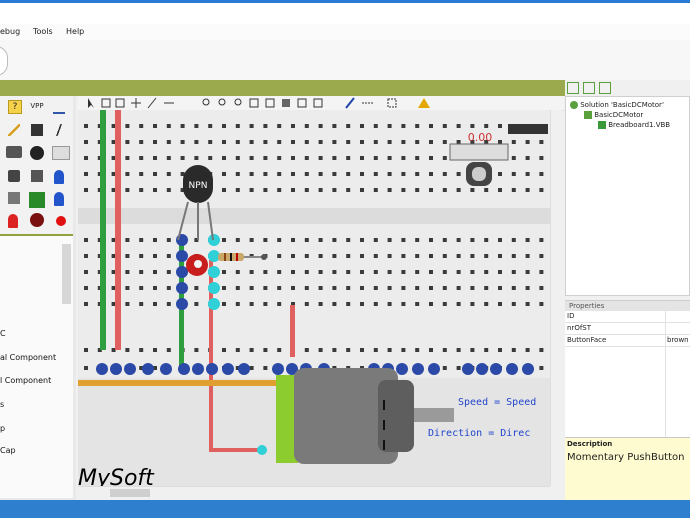  What do you see at coordinates (37, 200) in the screenshot?
I see `board-icon` at bounding box center [37, 200].